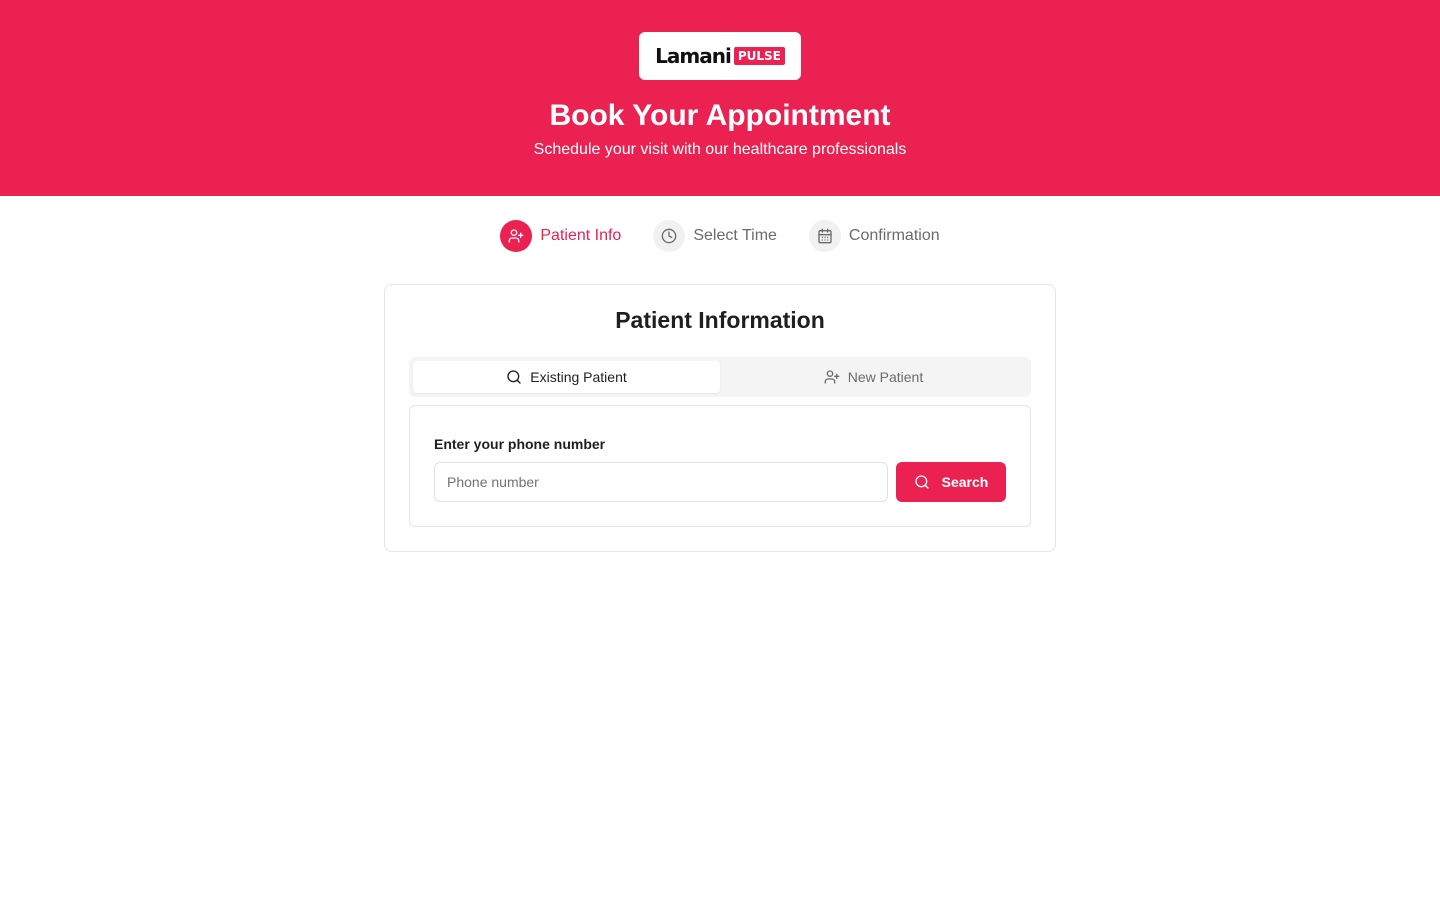  I want to click on phone-field-label: Enter your phone number, so click(520, 444).